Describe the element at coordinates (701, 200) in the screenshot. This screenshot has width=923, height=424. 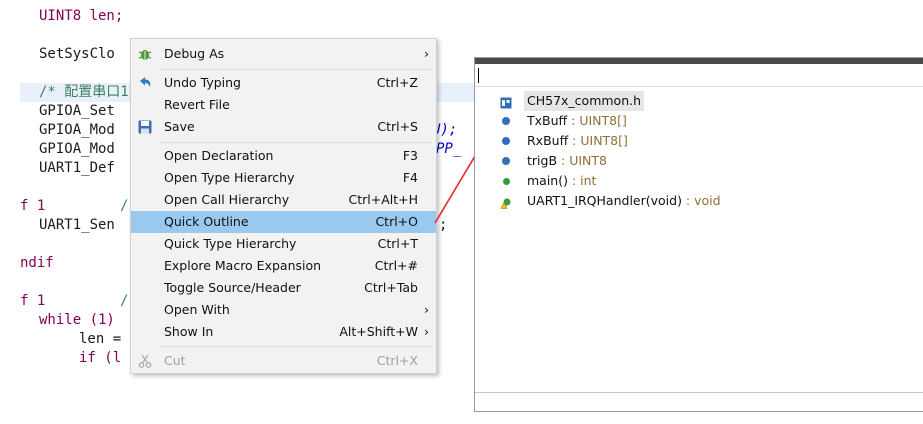
I see `outline-item-type: : void` at that location.